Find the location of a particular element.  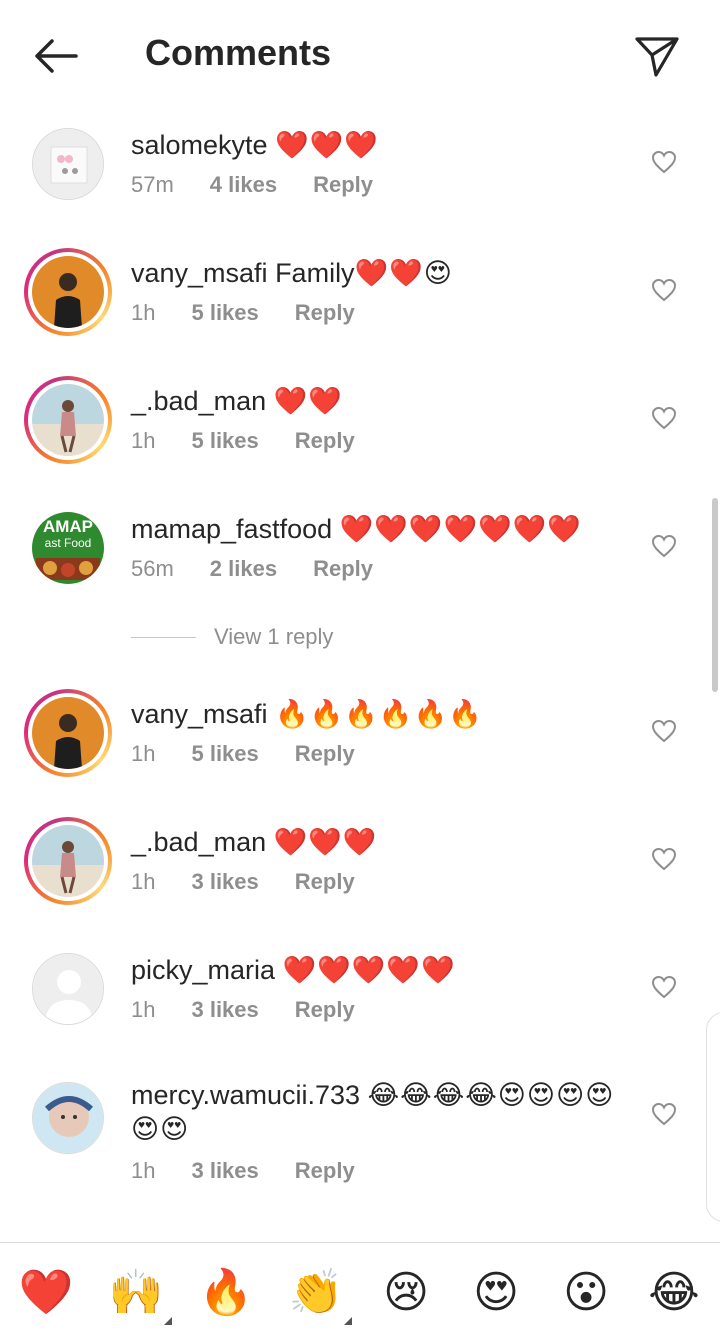

comment-username: salomekyte is located at coordinates (199, 145).